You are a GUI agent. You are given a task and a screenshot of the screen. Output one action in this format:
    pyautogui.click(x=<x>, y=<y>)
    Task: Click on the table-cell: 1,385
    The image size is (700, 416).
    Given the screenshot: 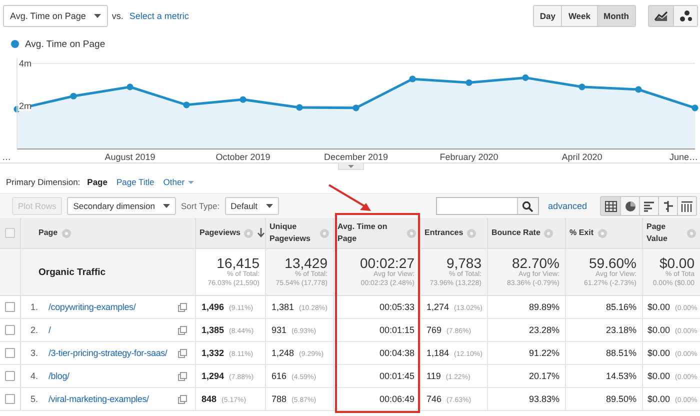 What is the action you would take?
    pyautogui.click(x=213, y=330)
    